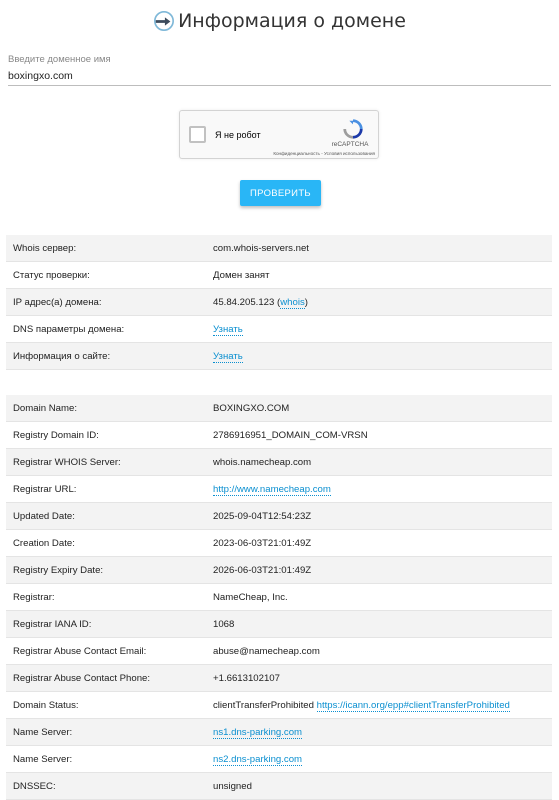  I want to click on table-row: Domain Name: BOXINGXO.COM, so click(279, 408).